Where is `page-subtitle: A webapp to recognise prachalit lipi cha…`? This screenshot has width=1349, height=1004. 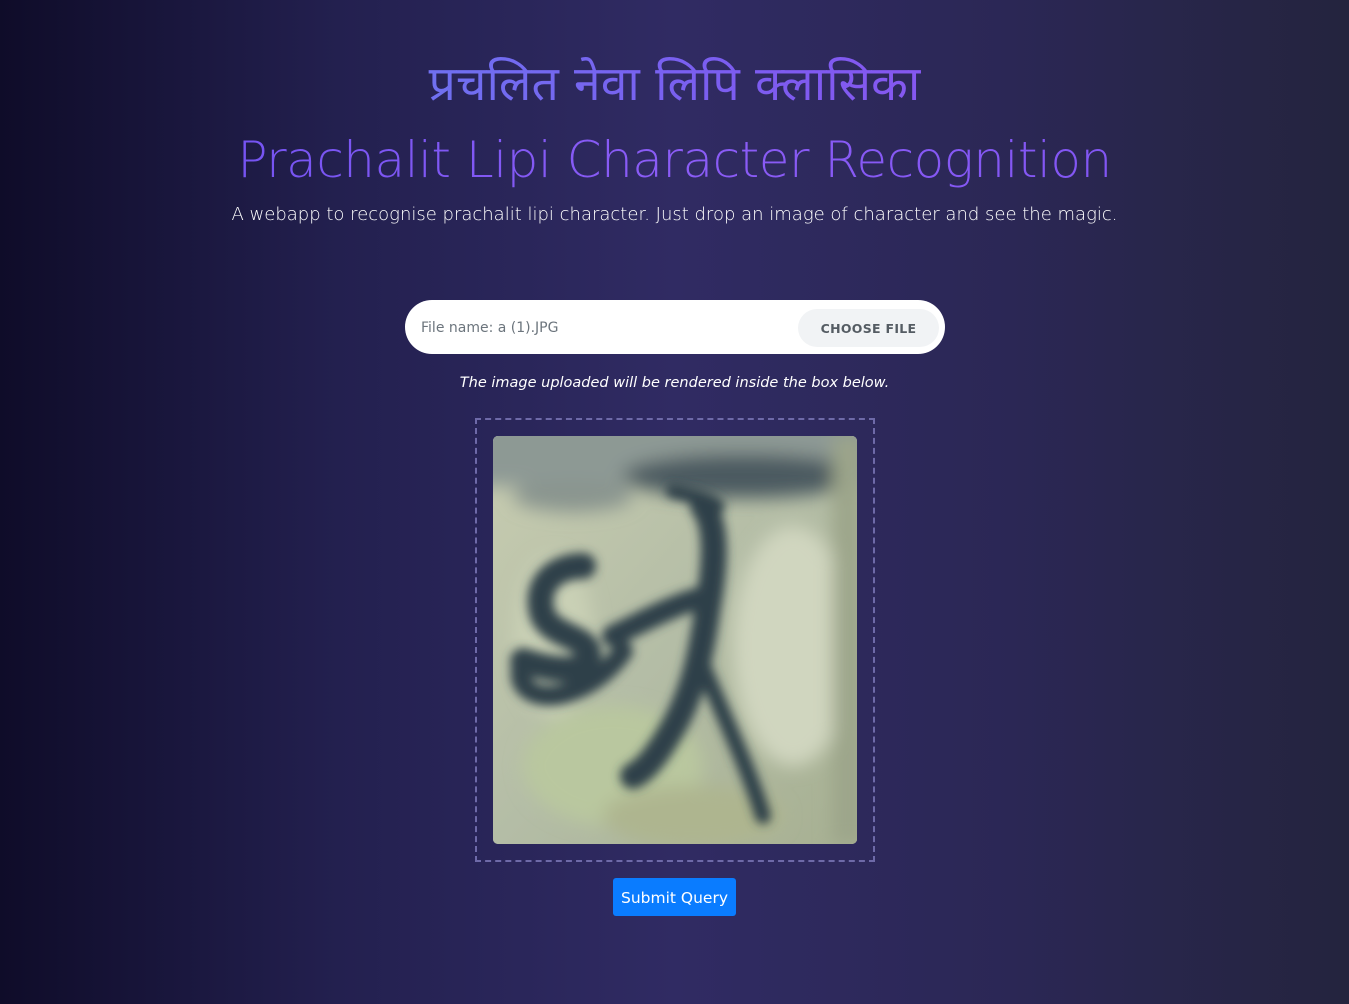 page-subtitle: A webapp to recognise prachalit lipi cha… is located at coordinates (674, 214).